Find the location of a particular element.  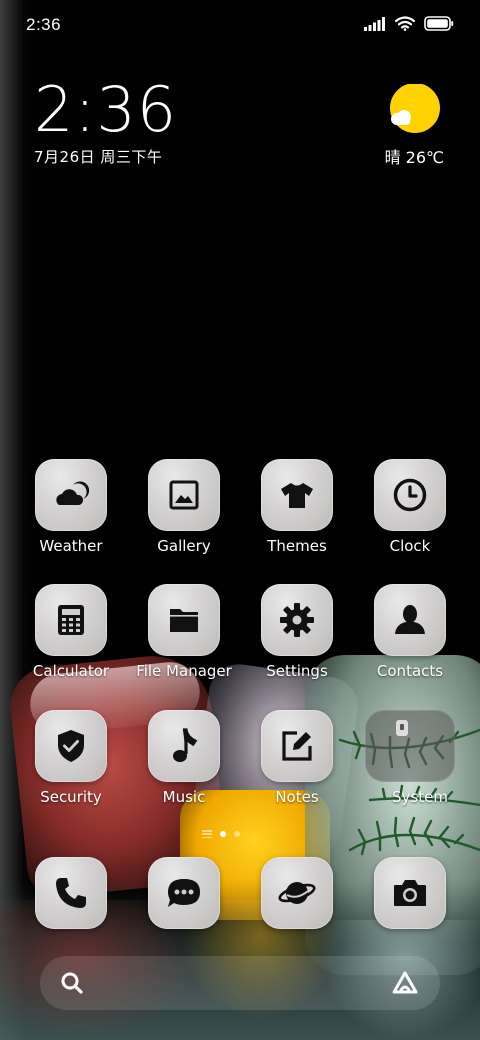

app-clock: Clock is located at coordinates (410, 507).